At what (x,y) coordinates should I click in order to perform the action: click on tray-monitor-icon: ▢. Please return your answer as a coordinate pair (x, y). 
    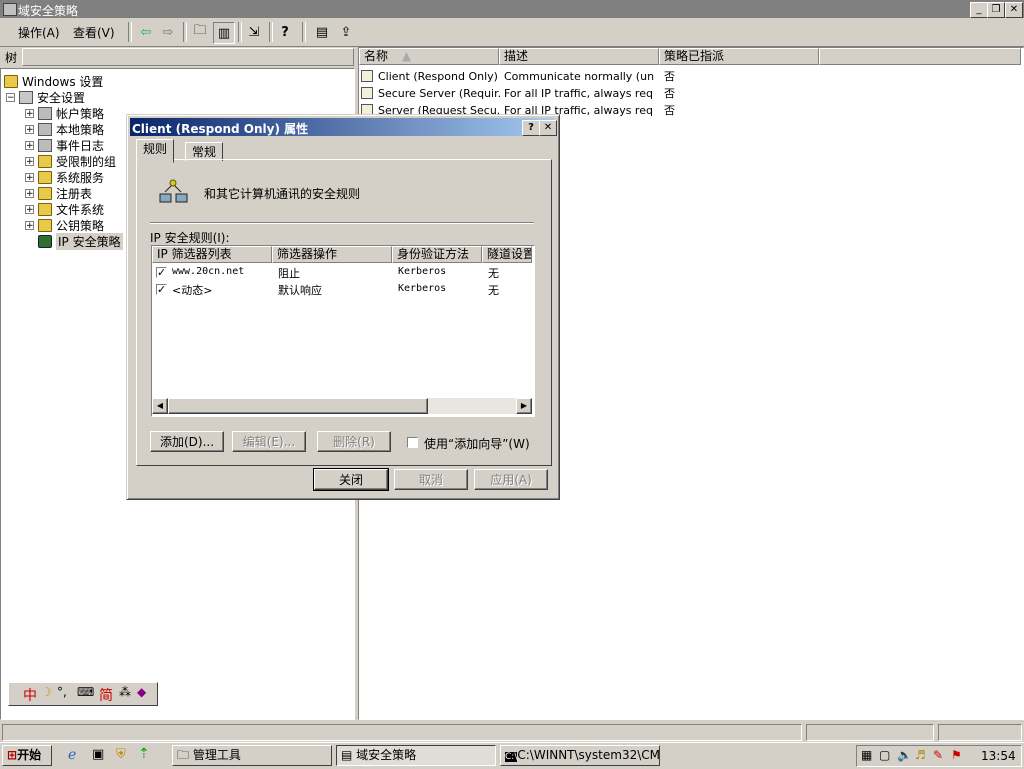
    Looking at the image, I should click on (884, 755).